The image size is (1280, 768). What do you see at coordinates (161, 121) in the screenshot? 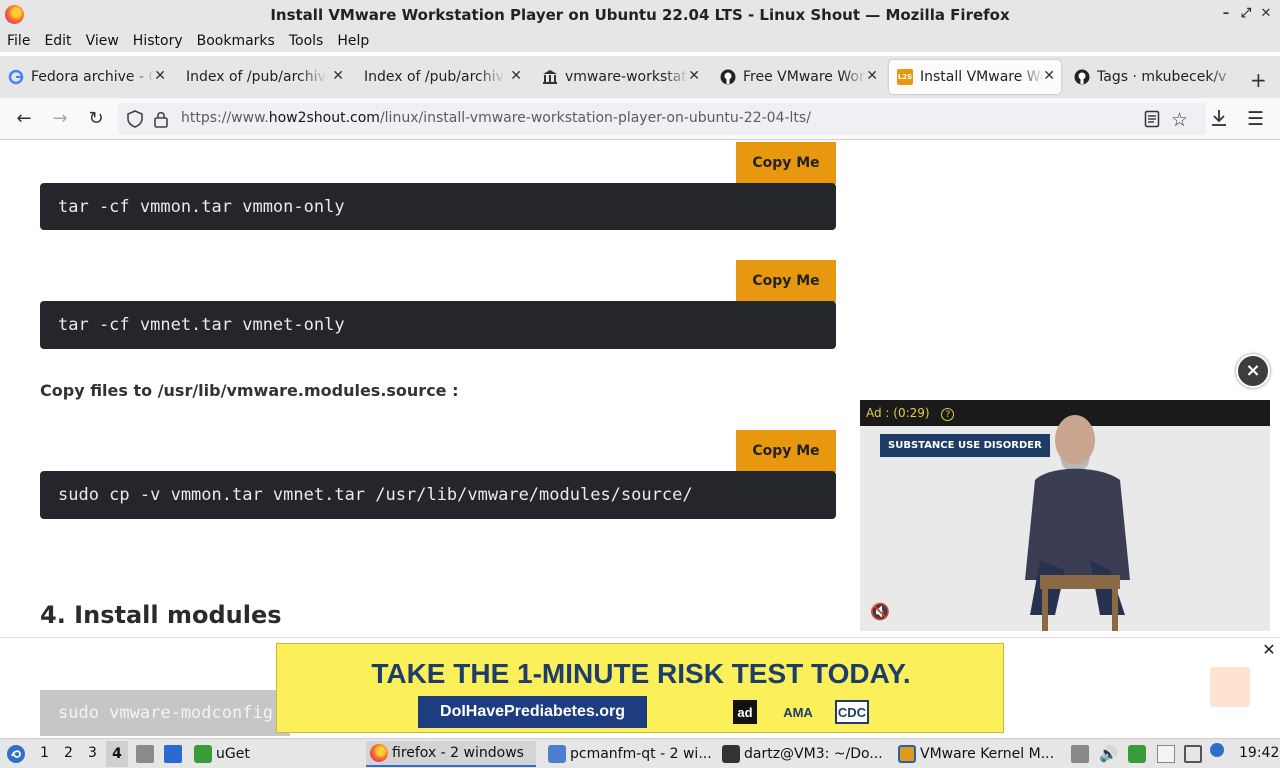
I see `lock-icon` at bounding box center [161, 121].